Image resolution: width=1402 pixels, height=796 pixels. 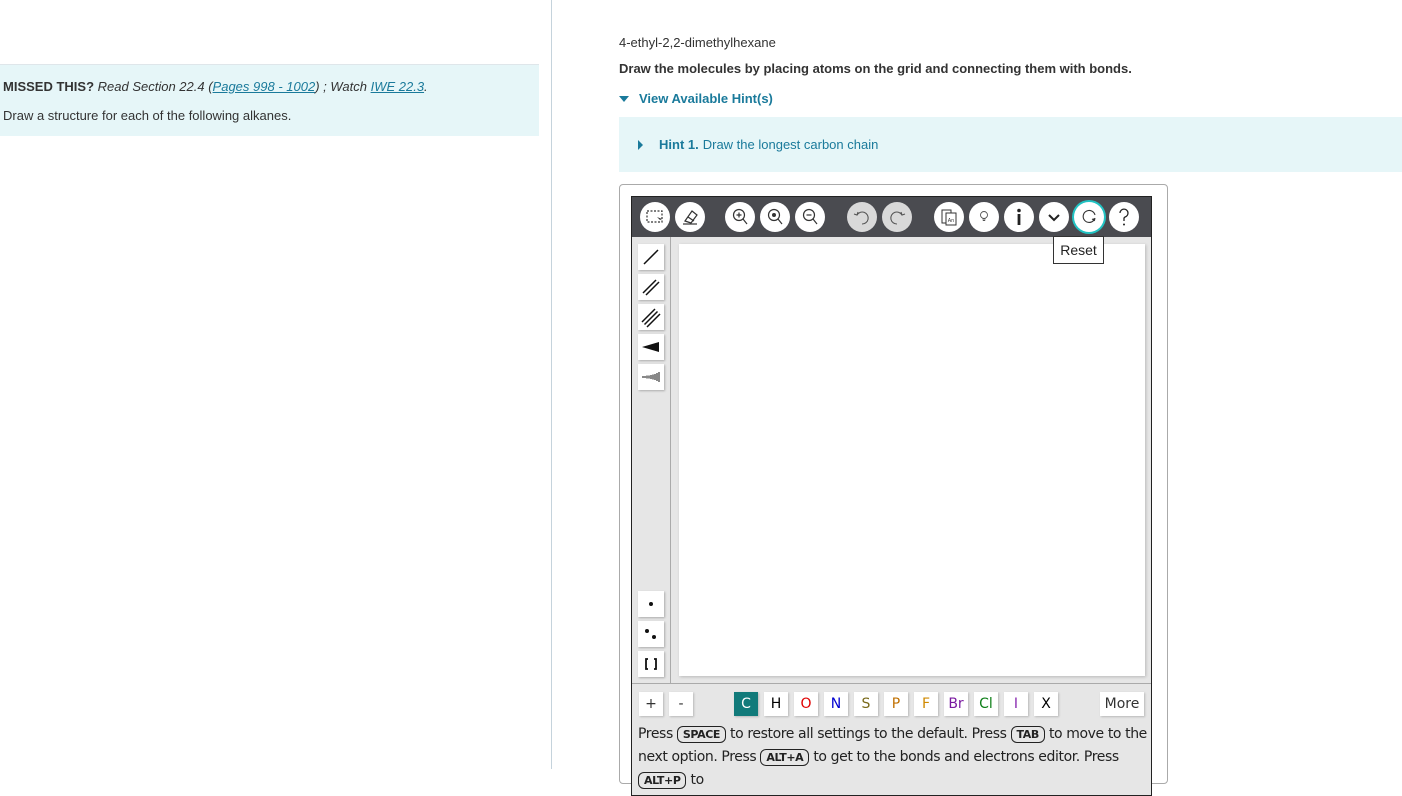 I want to click on atom-button-c: C, so click(x=746, y=704).